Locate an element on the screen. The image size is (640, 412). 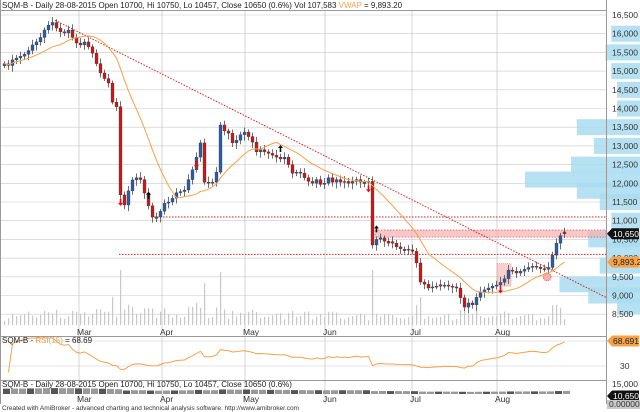
vwap-value: = 9,893.20 is located at coordinates (383, 5).